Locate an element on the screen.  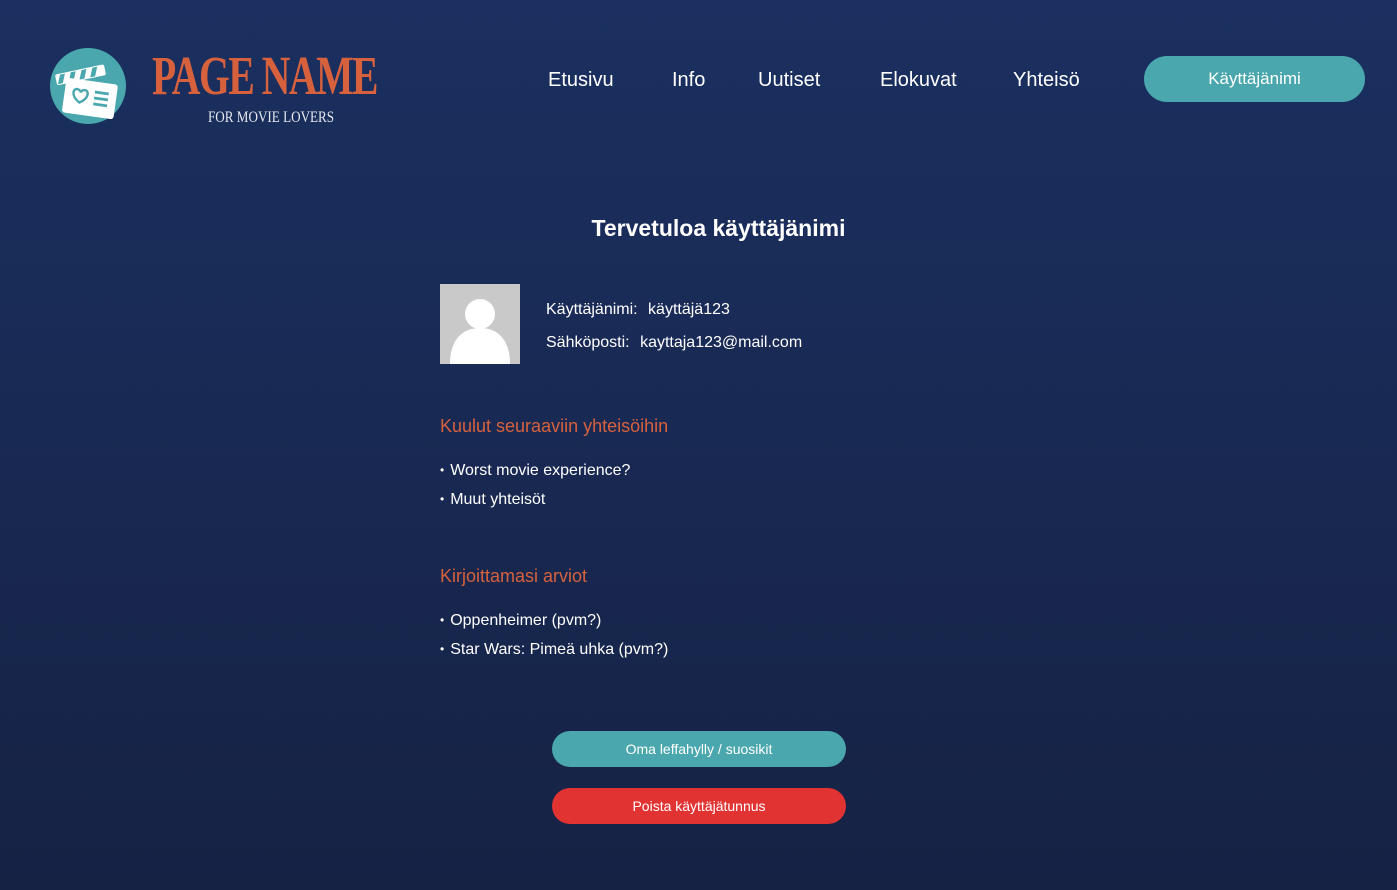
username-row: Käyttäjänimi: käyttäjä123 is located at coordinates (638, 310).